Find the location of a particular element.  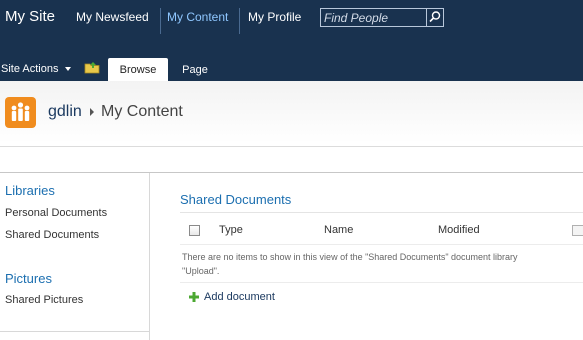

search-button is located at coordinates (434, 17).